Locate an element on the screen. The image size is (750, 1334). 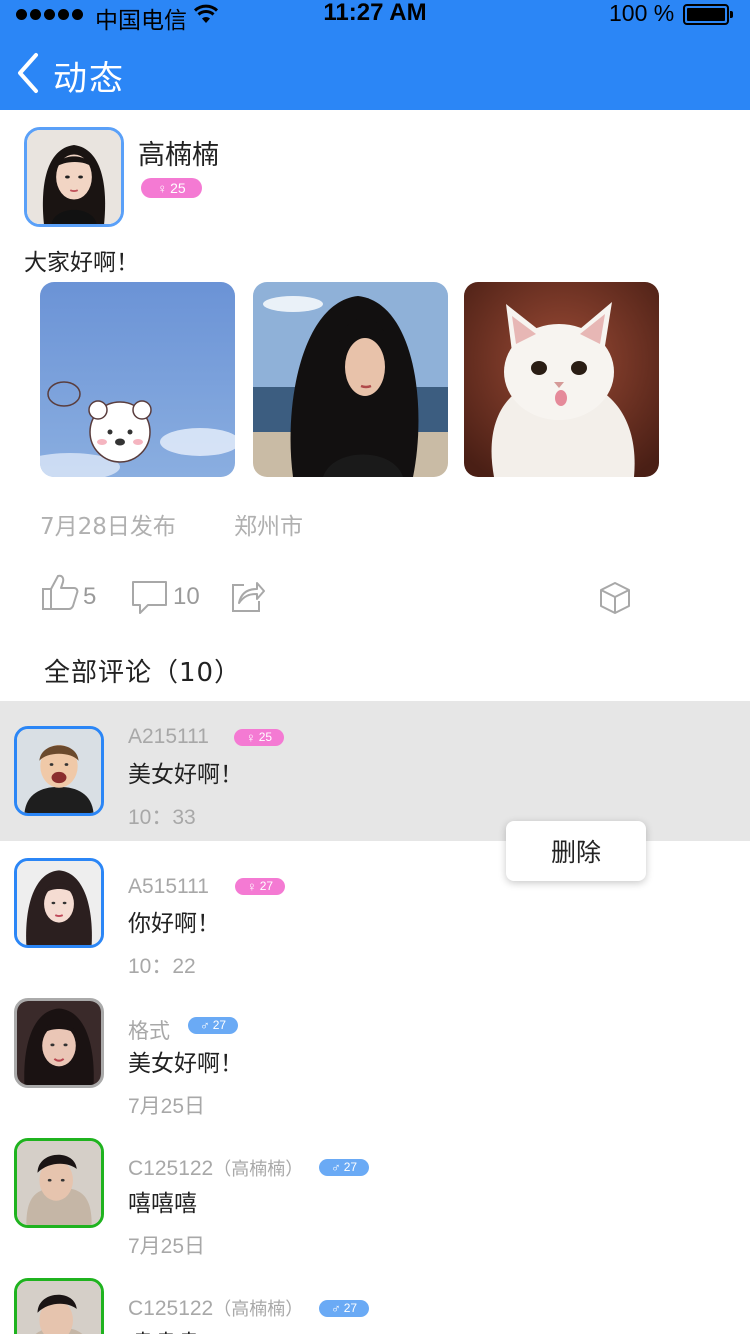
like-icon is located at coordinates (60, 592).